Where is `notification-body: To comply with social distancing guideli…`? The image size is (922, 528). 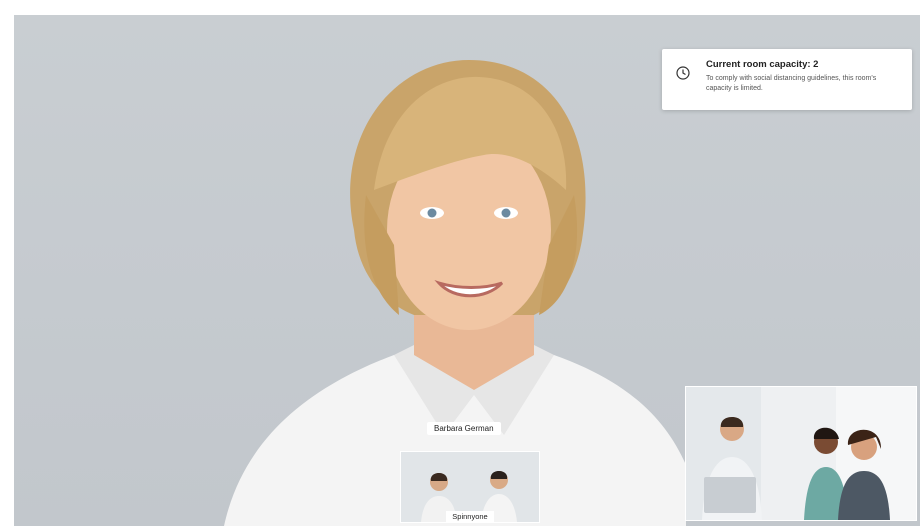 notification-body: To comply with social distancing guideli… is located at coordinates (791, 83).